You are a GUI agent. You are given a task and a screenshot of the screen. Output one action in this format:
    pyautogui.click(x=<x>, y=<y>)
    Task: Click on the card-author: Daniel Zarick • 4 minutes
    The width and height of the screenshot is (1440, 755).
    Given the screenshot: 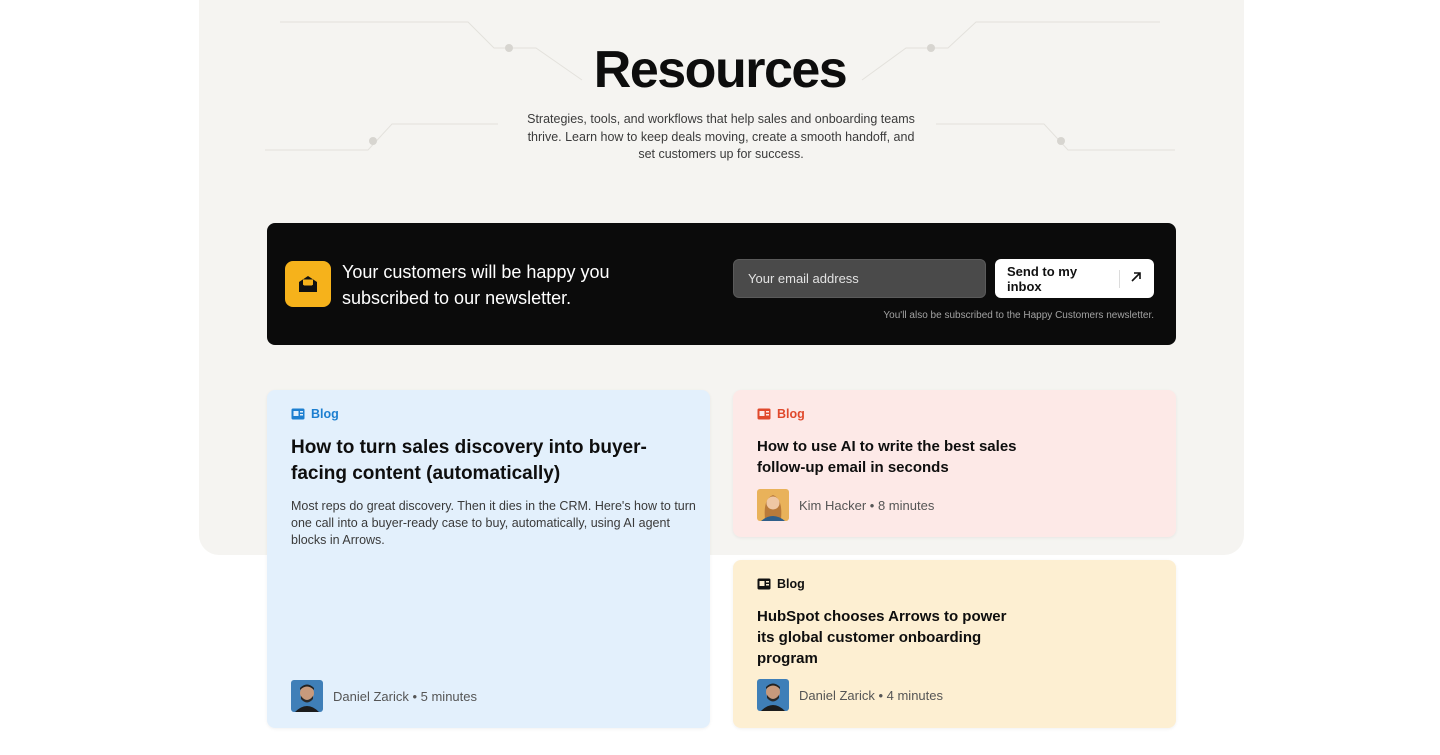 What is the action you would take?
    pyautogui.click(x=850, y=695)
    